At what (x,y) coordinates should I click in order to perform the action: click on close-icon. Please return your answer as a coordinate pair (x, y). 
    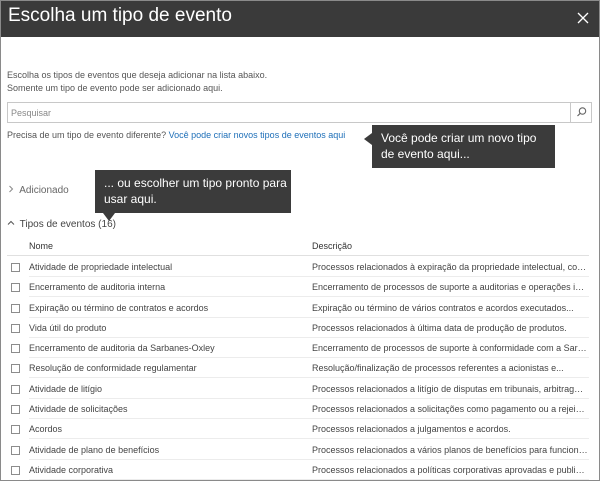
    Looking at the image, I should click on (583, 18).